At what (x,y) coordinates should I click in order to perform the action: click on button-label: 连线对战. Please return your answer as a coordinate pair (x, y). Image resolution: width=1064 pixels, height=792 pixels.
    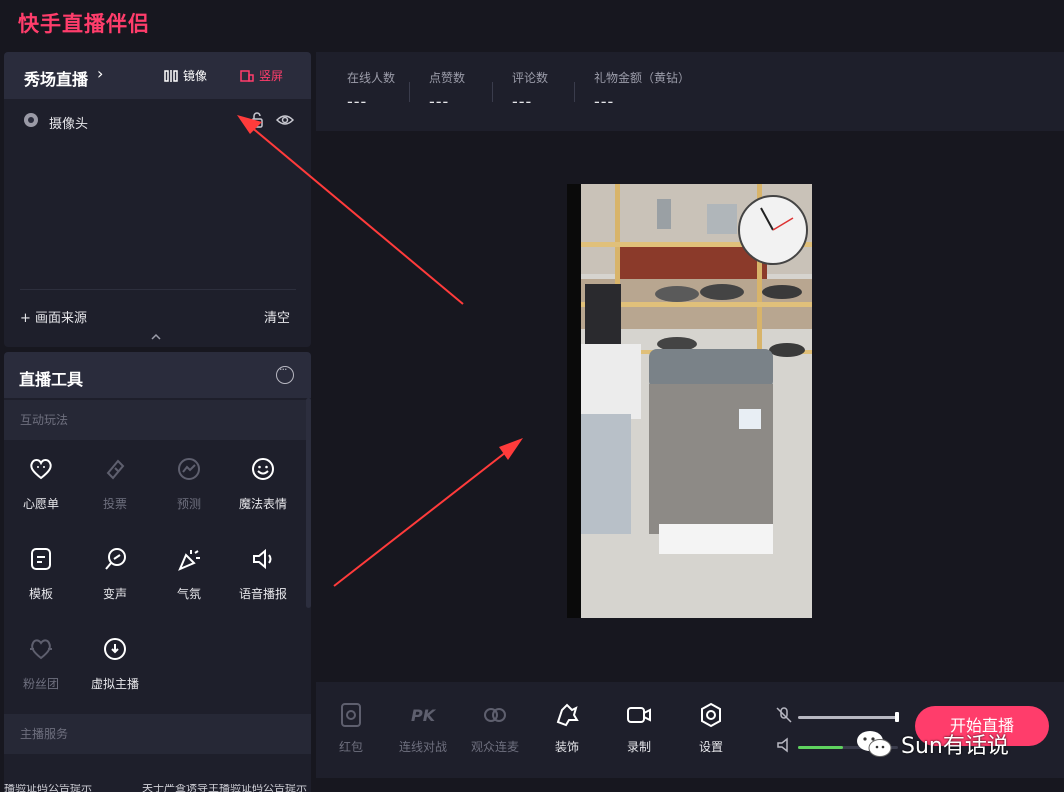
    Looking at the image, I should click on (422, 747).